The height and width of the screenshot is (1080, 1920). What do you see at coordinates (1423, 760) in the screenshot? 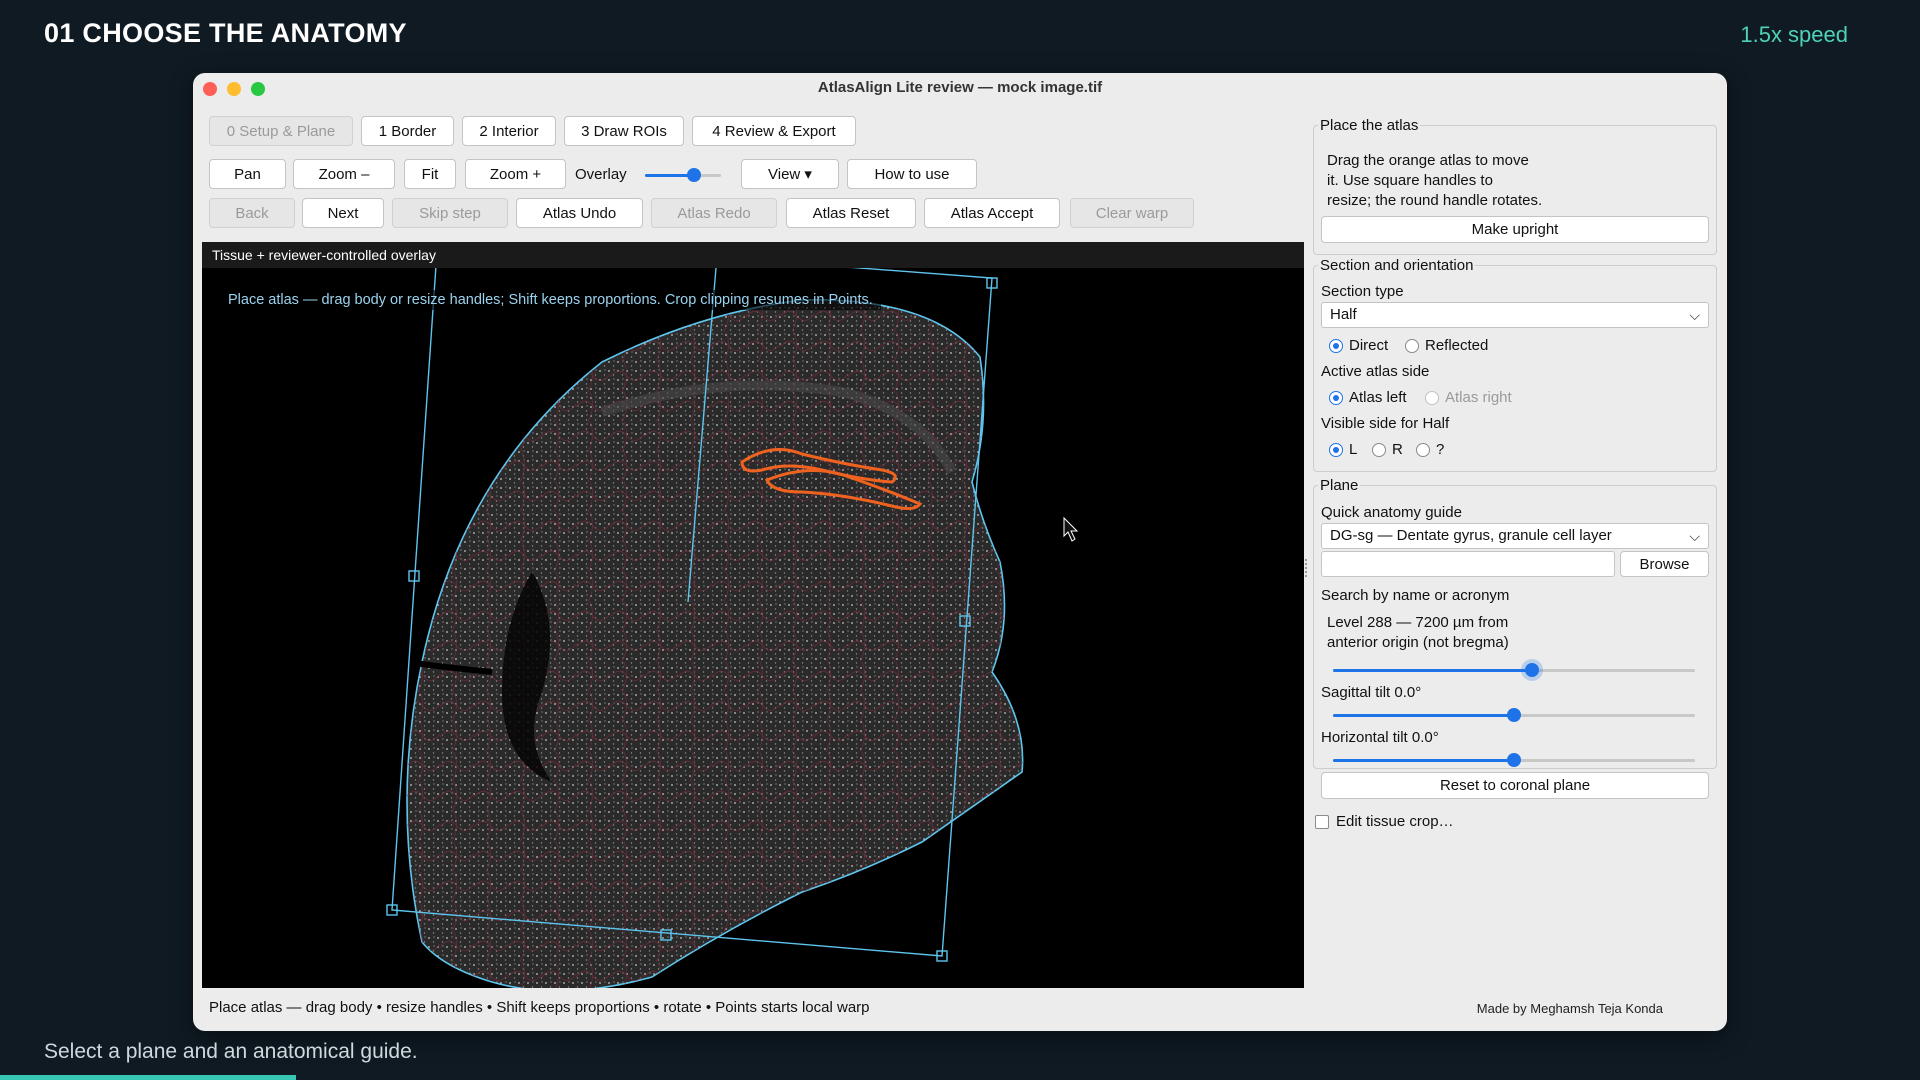
I see `horizontal-tilt-fill` at bounding box center [1423, 760].